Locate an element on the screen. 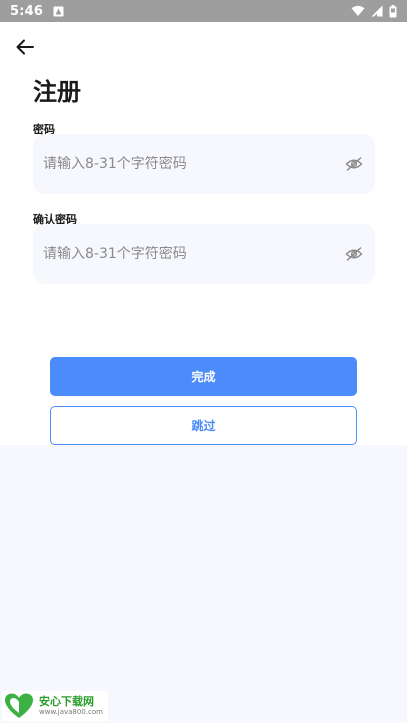  signal-icon is located at coordinates (377, 11).